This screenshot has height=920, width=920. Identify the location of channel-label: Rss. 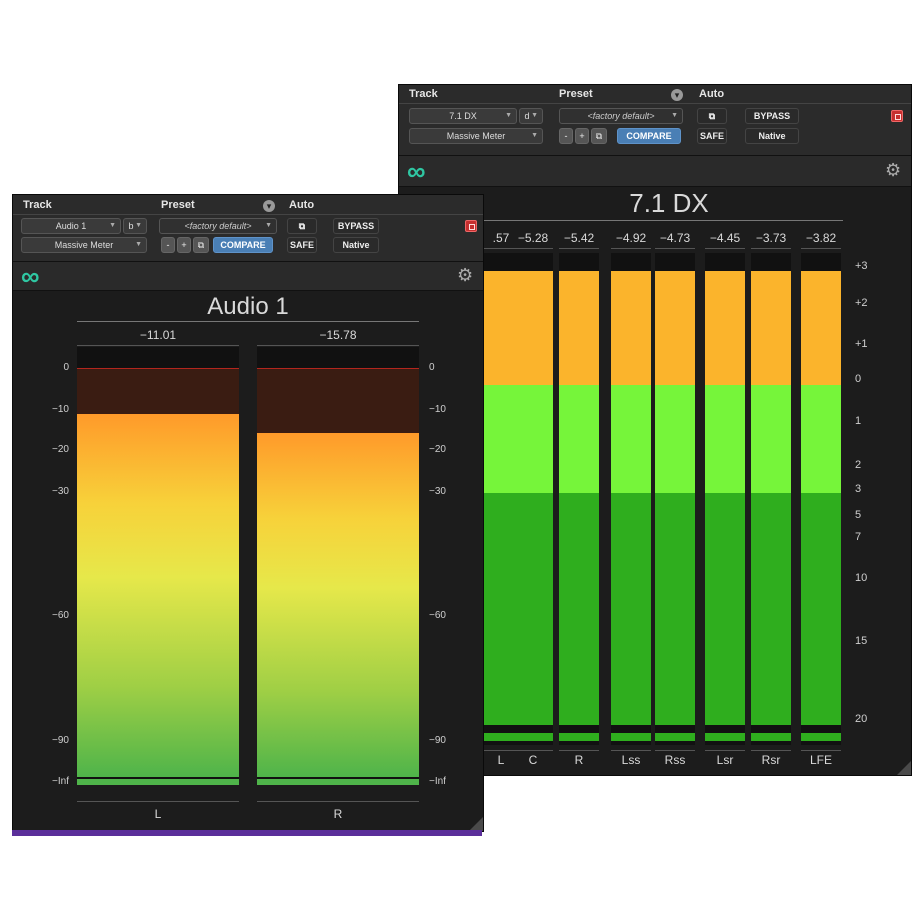
(675, 760).